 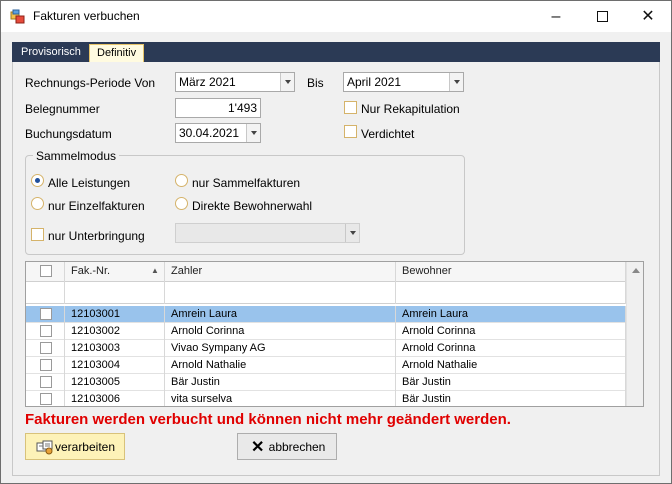 What do you see at coordinates (218, 108) in the screenshot?
I see `belegnummer-input: 1'493` at bounding box center [218, 108].